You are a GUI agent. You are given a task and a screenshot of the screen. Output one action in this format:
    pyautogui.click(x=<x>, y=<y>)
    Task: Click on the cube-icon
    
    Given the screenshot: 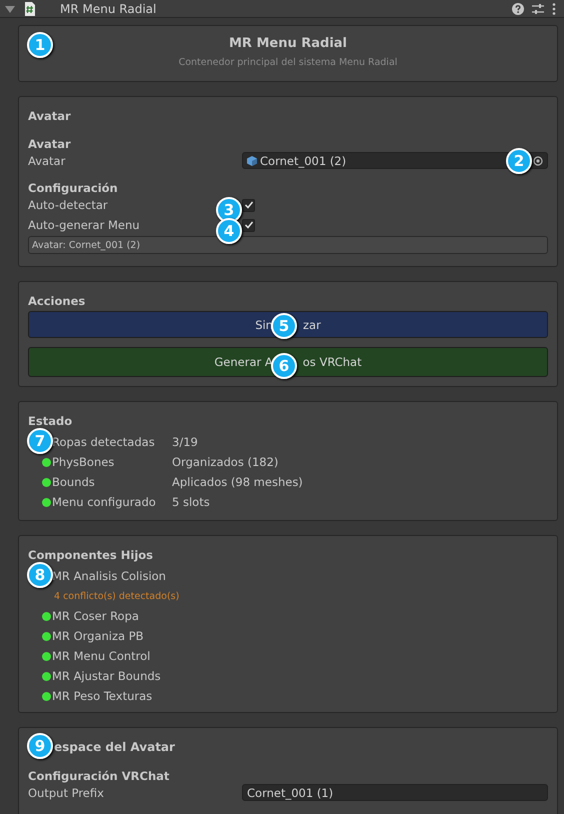 What is the action you would take?
    pyautogui.click(x=252, y=161)
    